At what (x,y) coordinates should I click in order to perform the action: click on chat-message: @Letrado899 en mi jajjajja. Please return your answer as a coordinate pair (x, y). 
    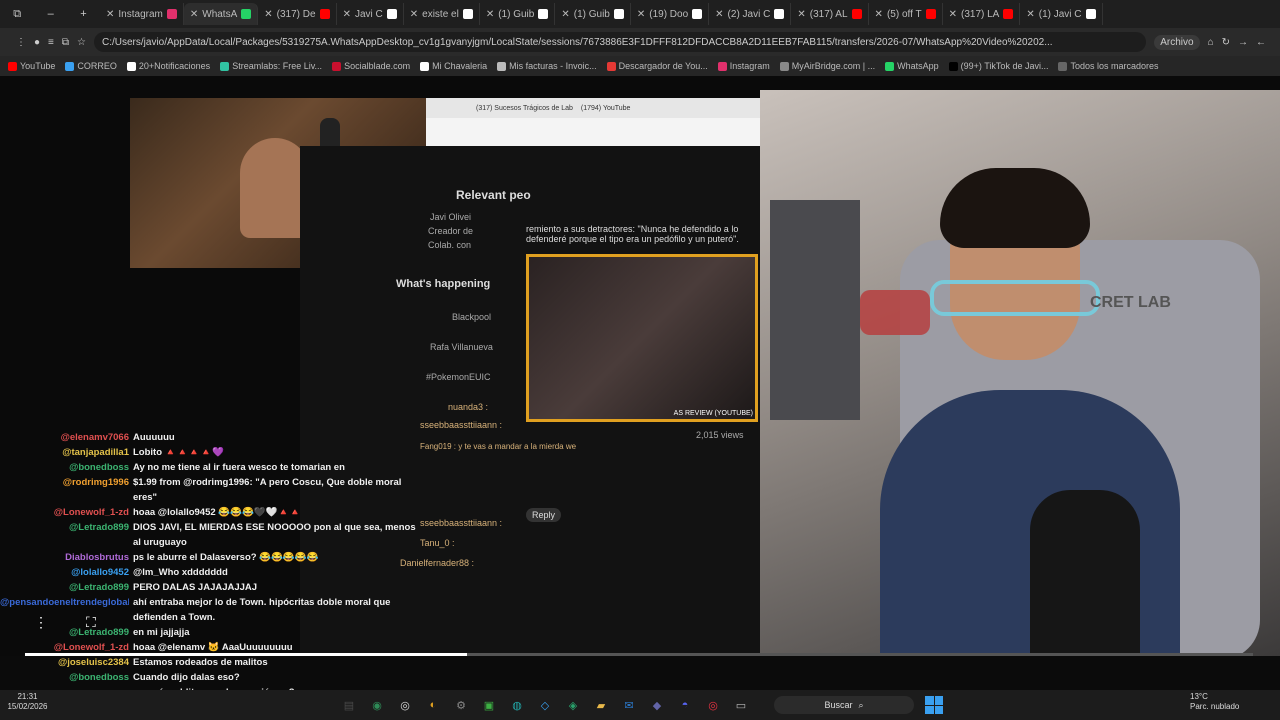
    Looking at the image, I should click on (210, 632).